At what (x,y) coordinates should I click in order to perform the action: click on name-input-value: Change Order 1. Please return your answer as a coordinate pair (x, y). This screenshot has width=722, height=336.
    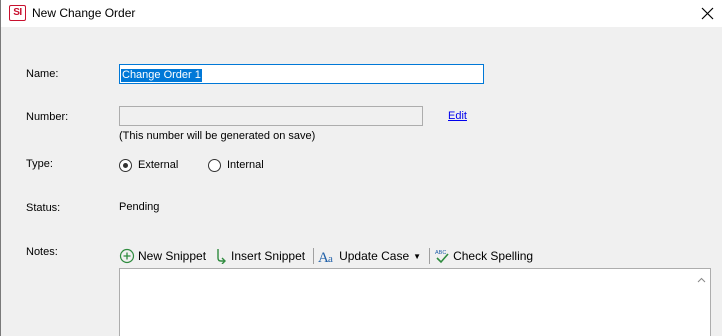
    Looking at the image, I should click on (161, 75).